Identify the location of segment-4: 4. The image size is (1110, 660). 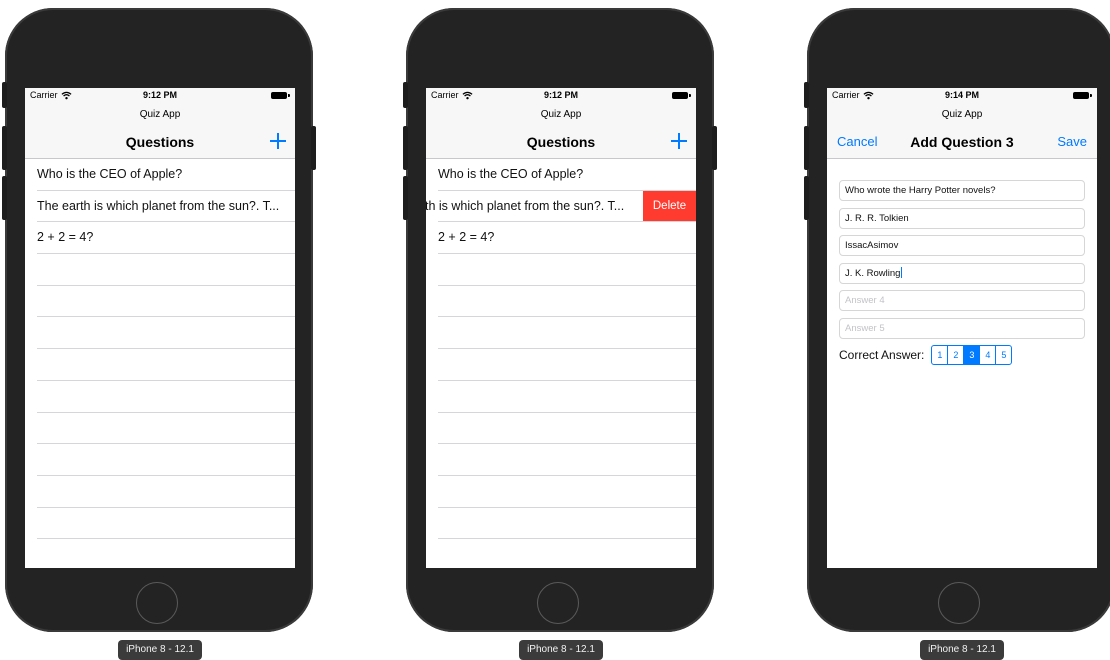
(987, 355).